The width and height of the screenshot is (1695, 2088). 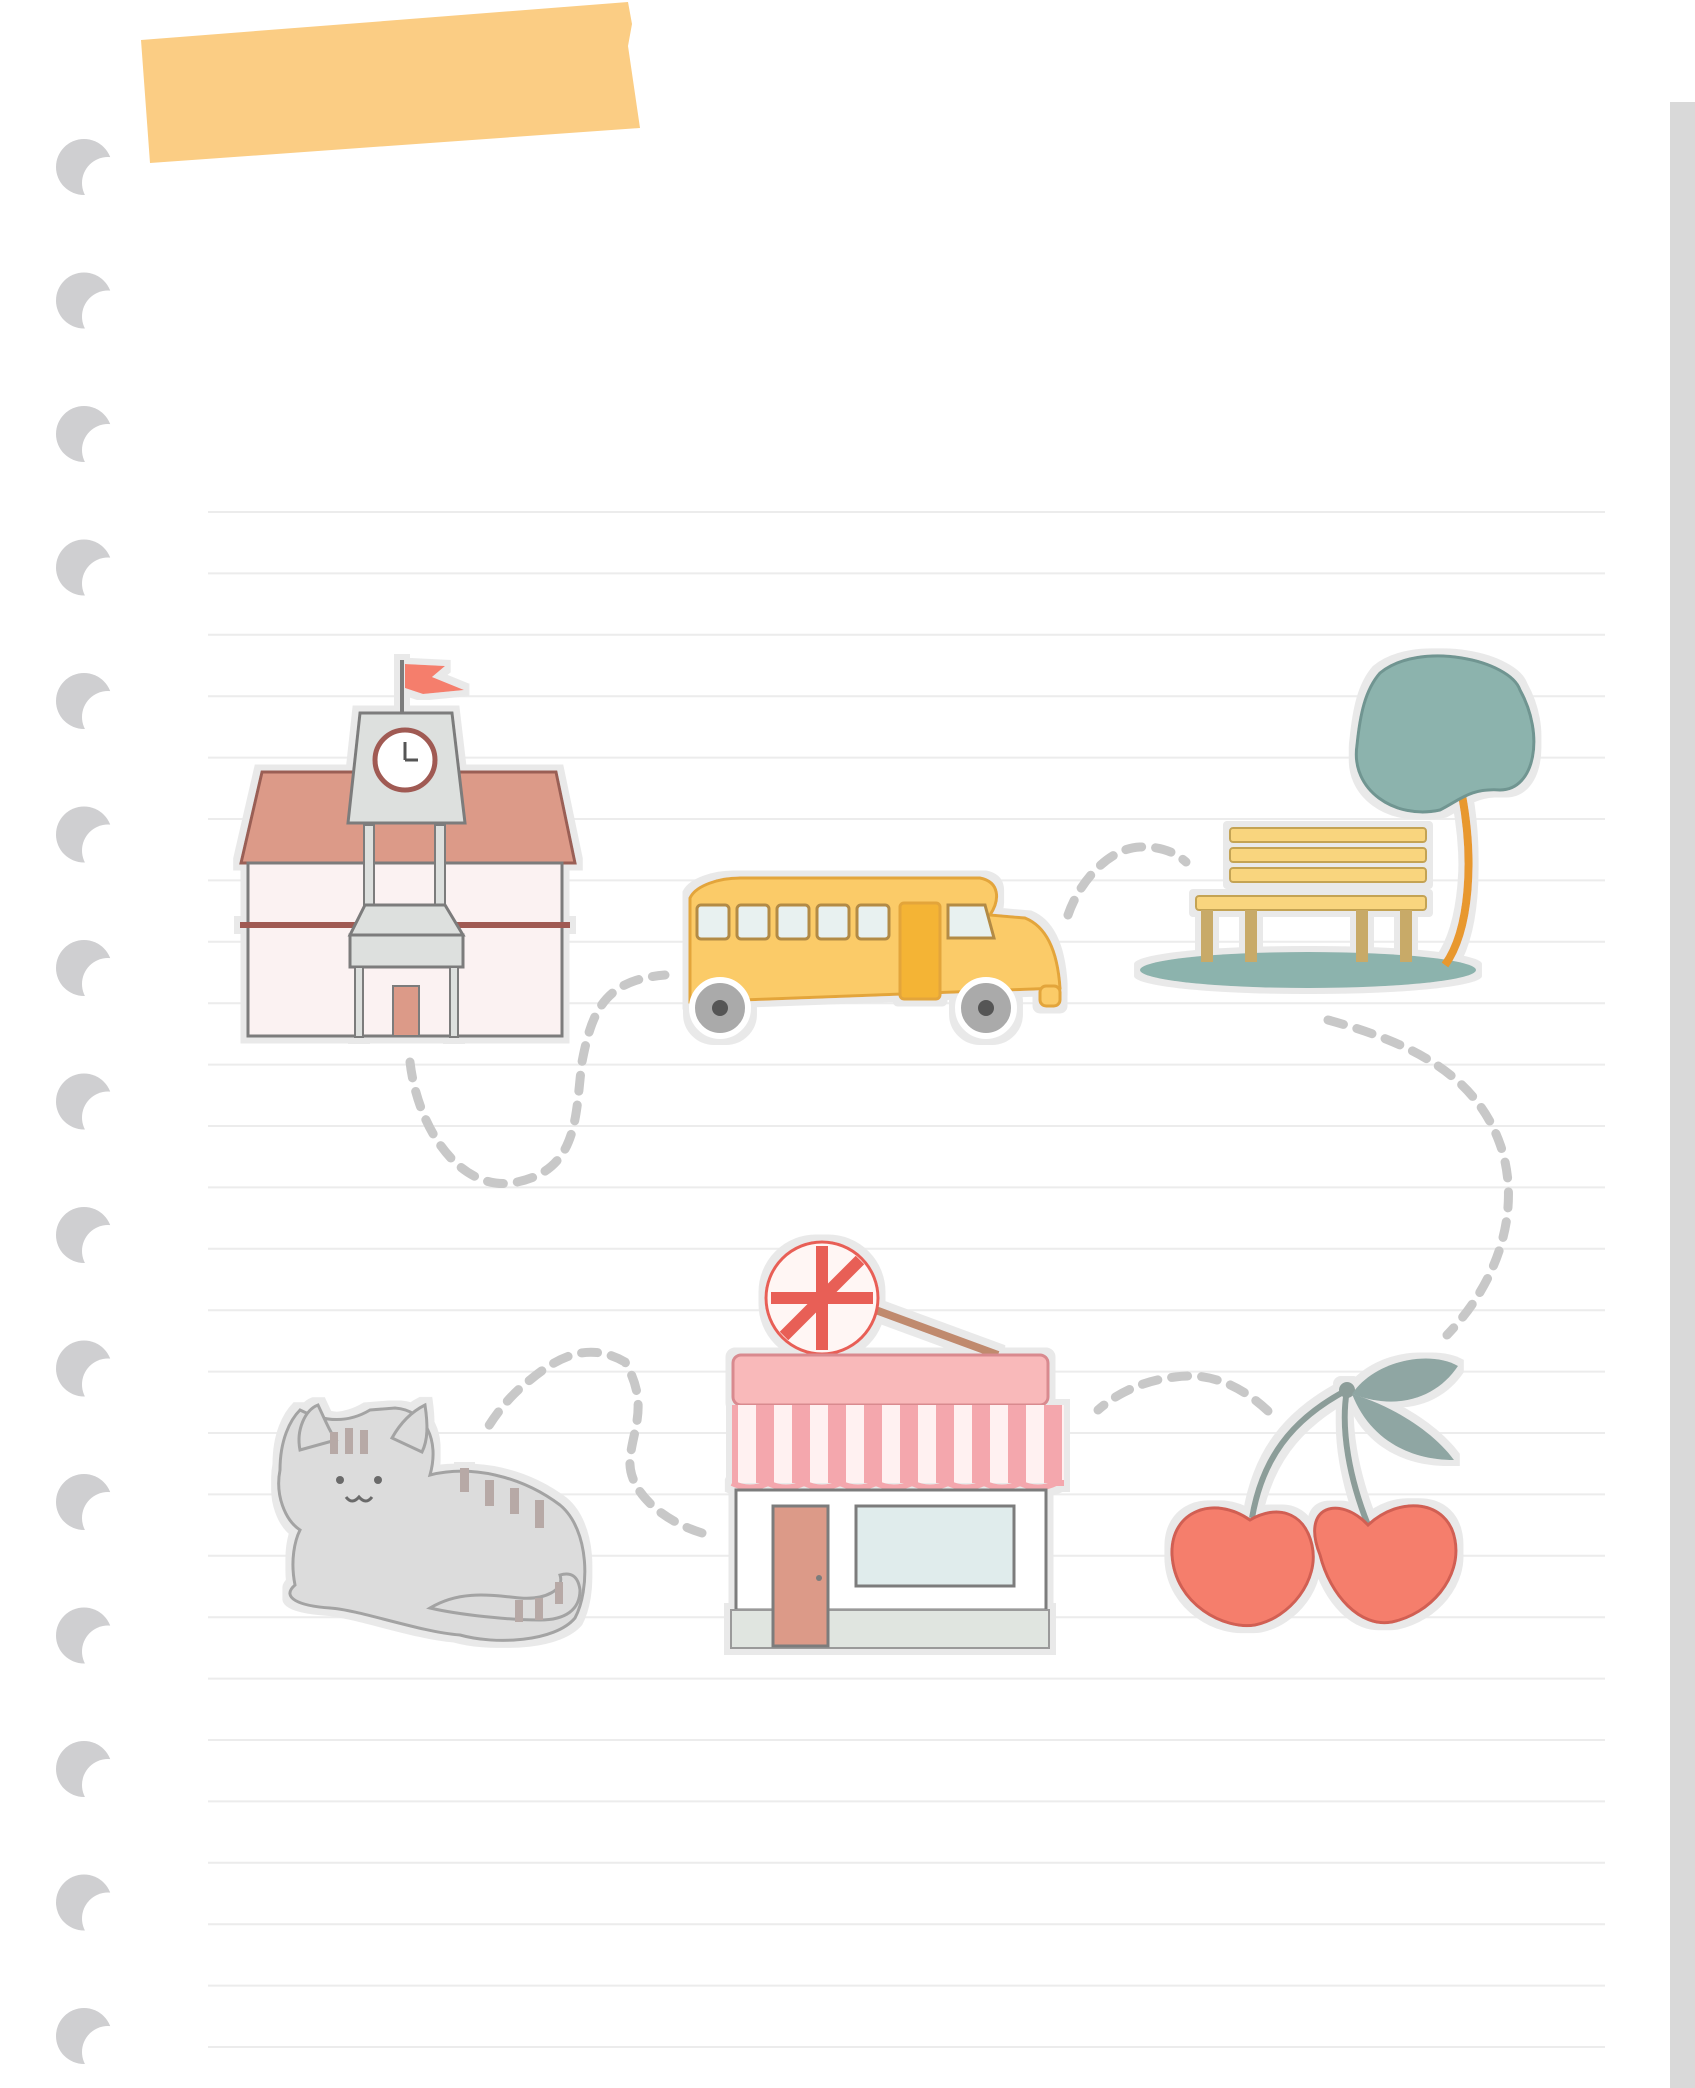 I want to click on school-icon, so click(x=408, y=849).